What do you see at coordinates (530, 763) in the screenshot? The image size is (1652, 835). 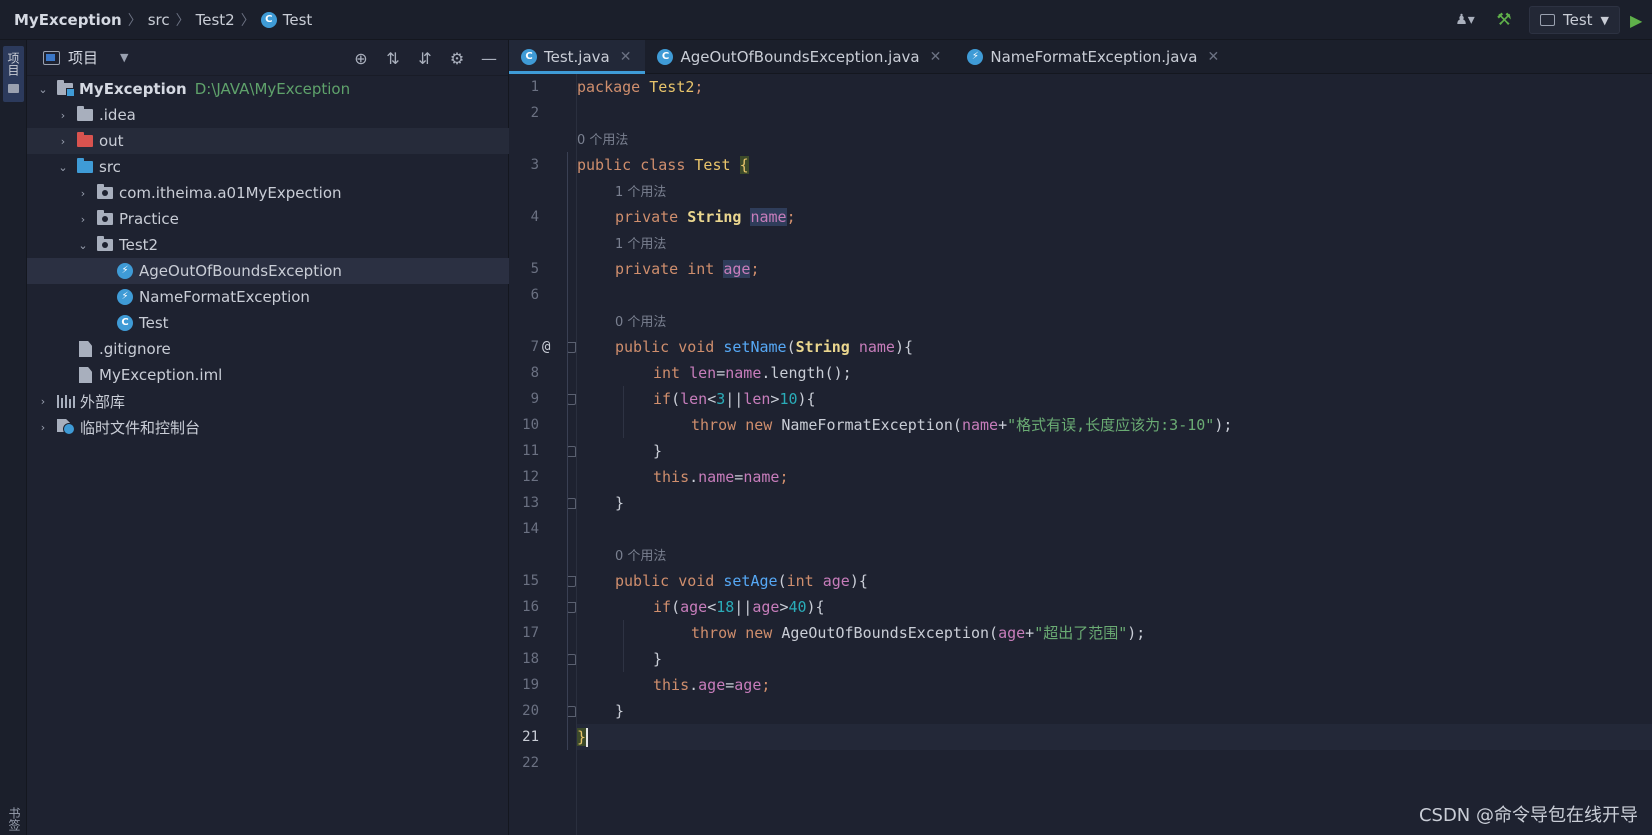 I see `line-number: 22` at bounding box center [530, 763].